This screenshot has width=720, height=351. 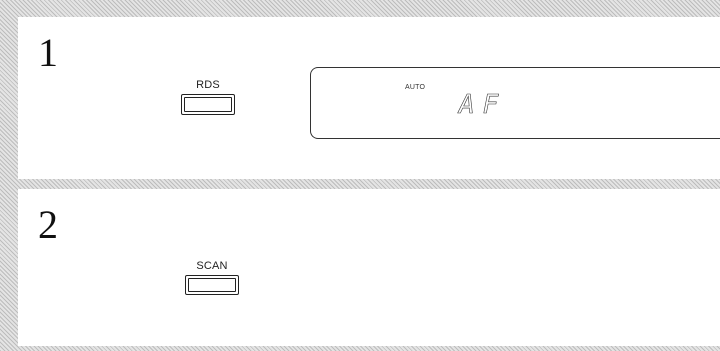 I want to click on scan-button-outline, so click(x=212, y=285).